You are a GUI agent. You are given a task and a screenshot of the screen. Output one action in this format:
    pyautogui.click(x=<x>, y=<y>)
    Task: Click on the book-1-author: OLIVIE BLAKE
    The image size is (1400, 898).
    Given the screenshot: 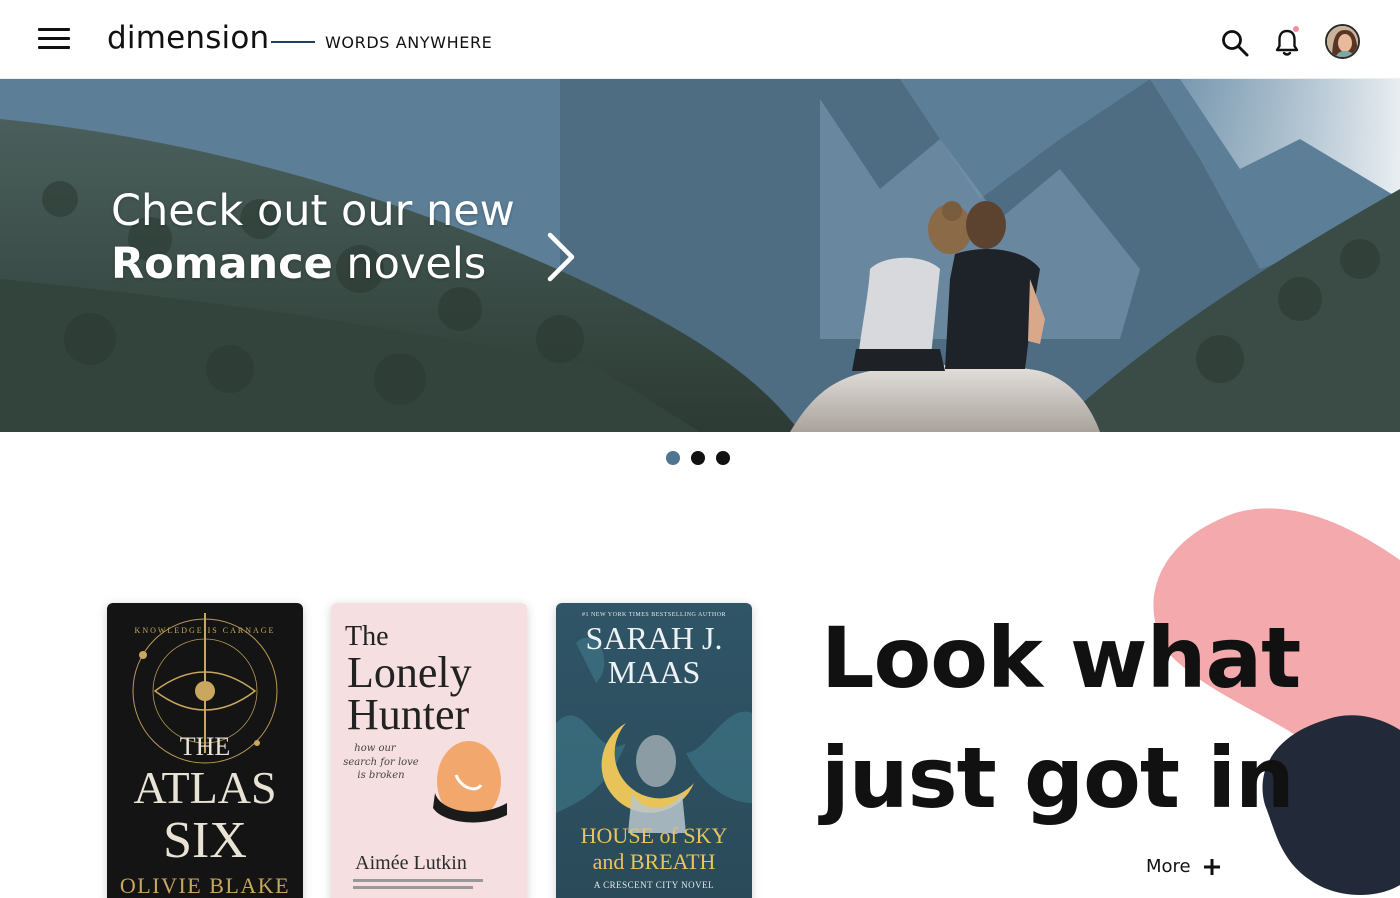 What is the action you would take?
    pyautogui.click(x=205, y=885)
    